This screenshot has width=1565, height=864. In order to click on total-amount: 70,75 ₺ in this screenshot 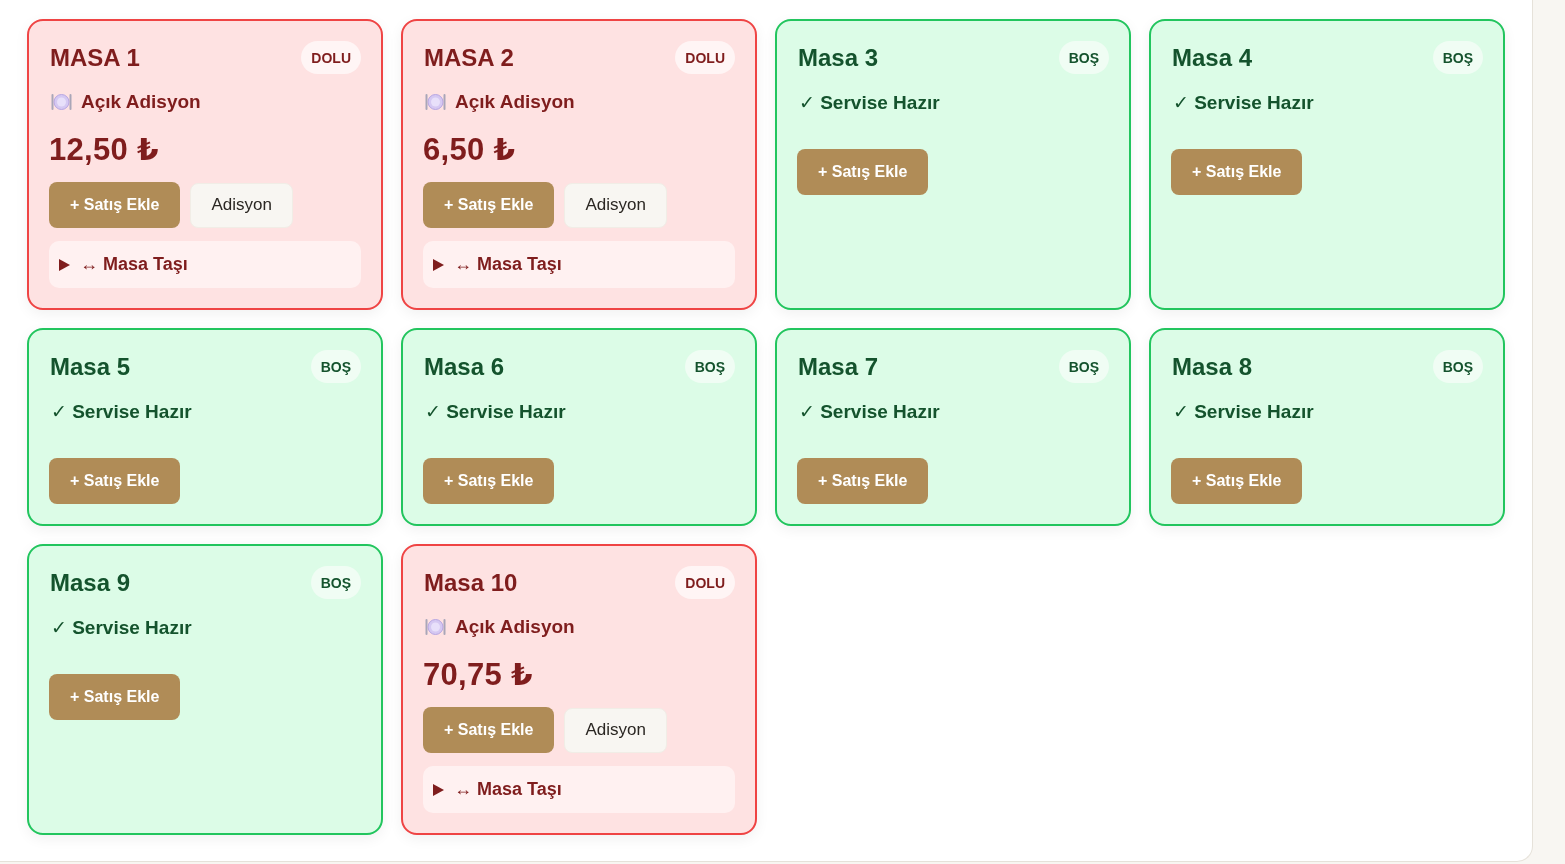, I will do `click(478, 675)`.